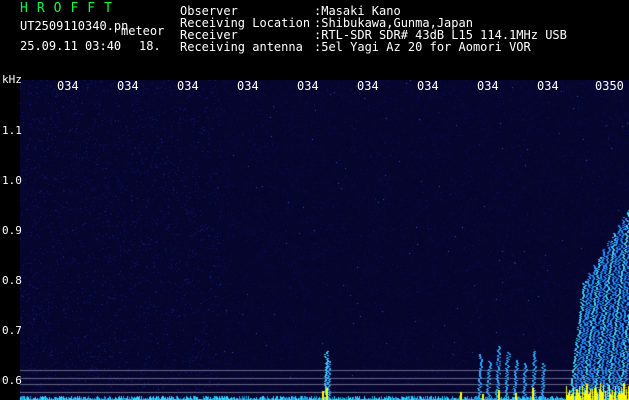 This screenshot has width=629, height=400. Describe the element at coordinates (12, 230) in the screenshot. I see `freq-tick: 0.9` at that location.